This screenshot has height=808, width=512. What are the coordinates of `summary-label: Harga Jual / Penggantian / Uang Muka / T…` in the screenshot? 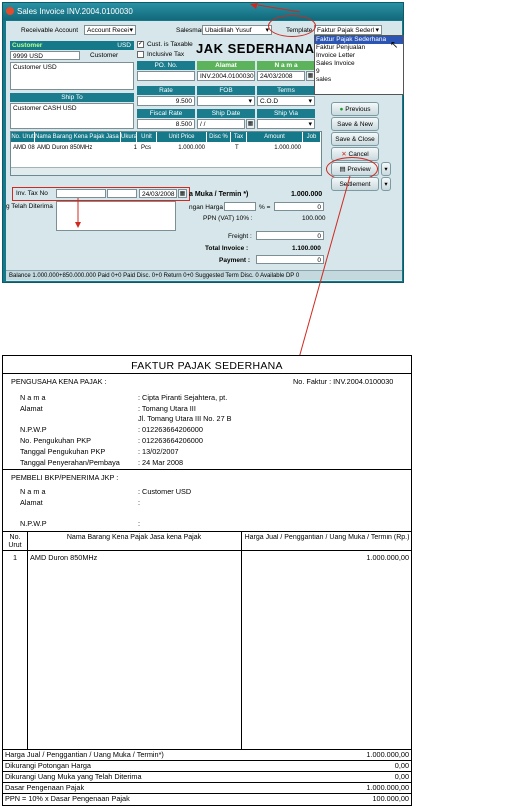 It's located at (84, 754).